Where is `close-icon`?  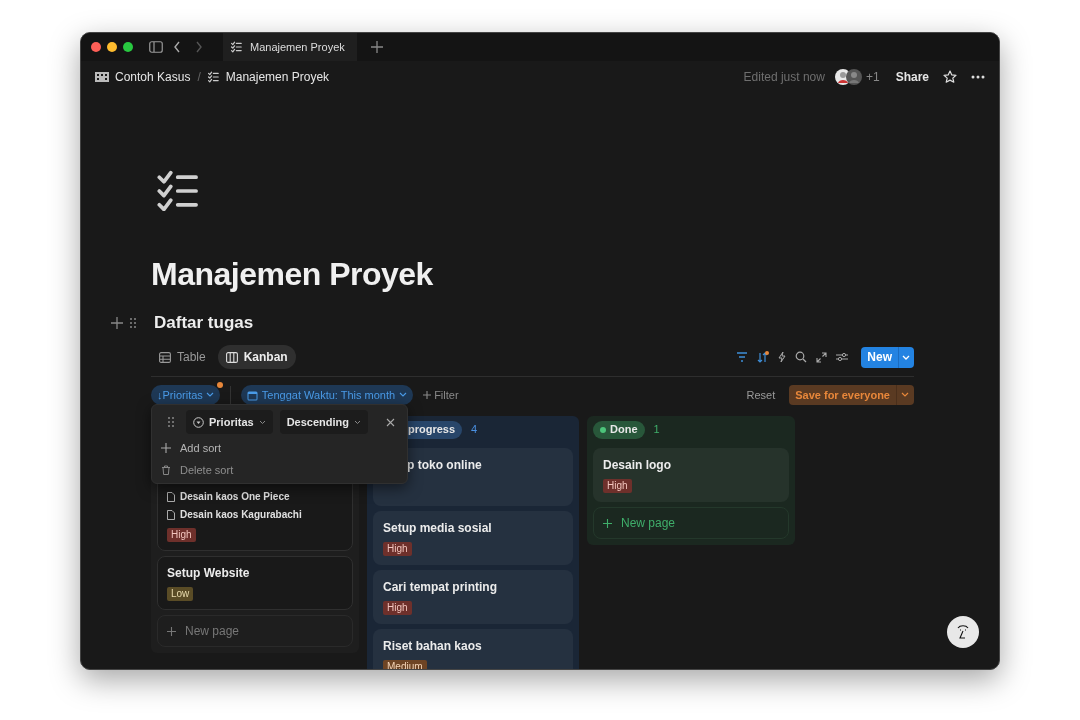 close-icon is located at coordinates (390, 422).